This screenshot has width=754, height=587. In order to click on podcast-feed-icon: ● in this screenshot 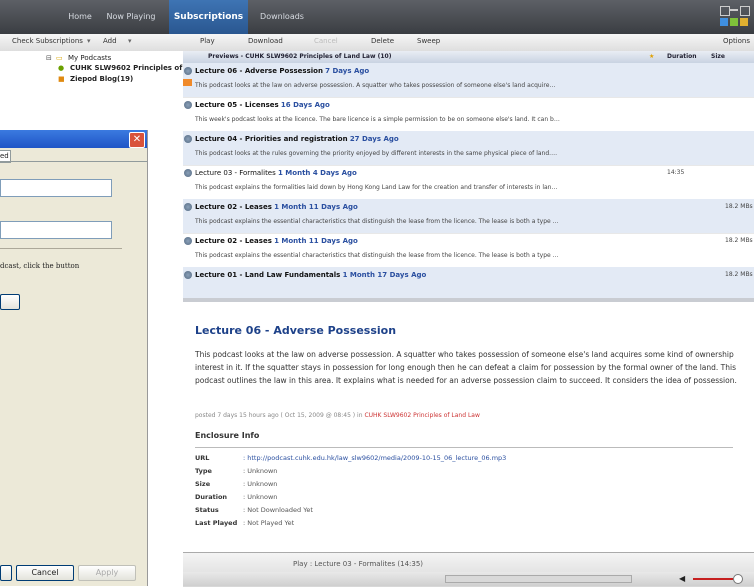, I will do `click(61, 68)`.